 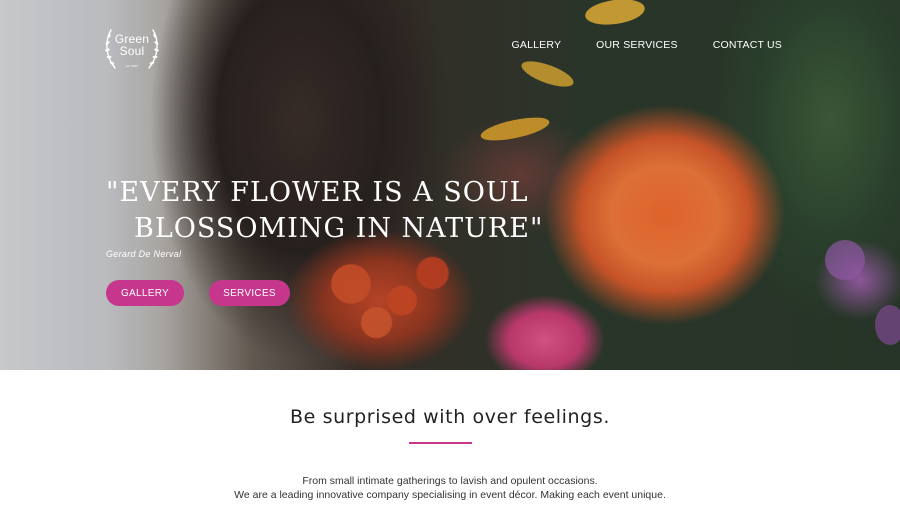 I want to click on nav-contact-us: CONTACT US, so click(x=747, y=45).